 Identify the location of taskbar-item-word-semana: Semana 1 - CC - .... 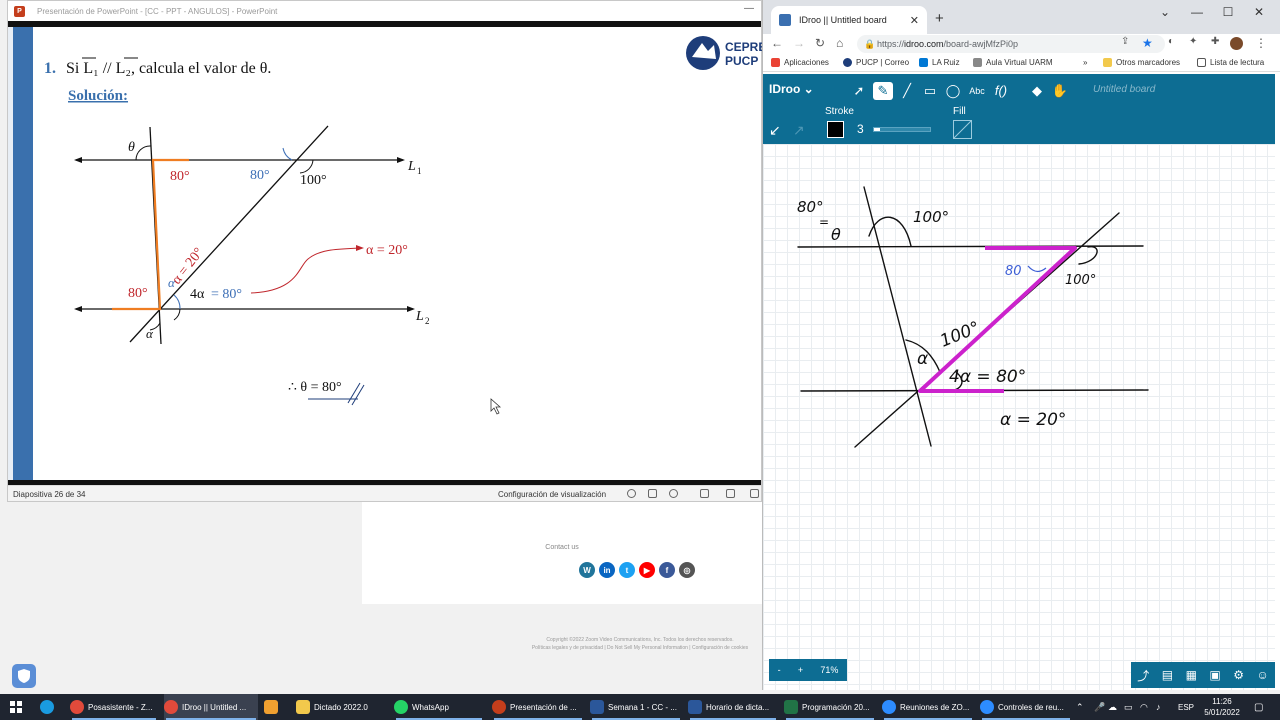
(636, 707).